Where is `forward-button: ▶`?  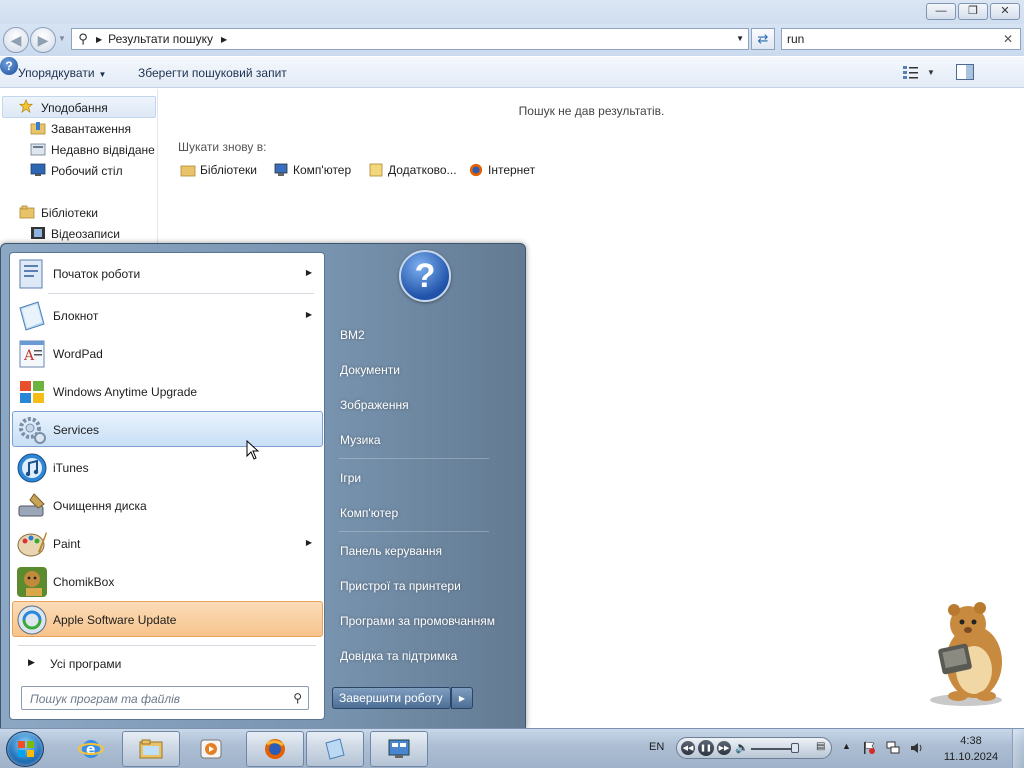
forward-button: ▶ is located at coordinates (43, 40).